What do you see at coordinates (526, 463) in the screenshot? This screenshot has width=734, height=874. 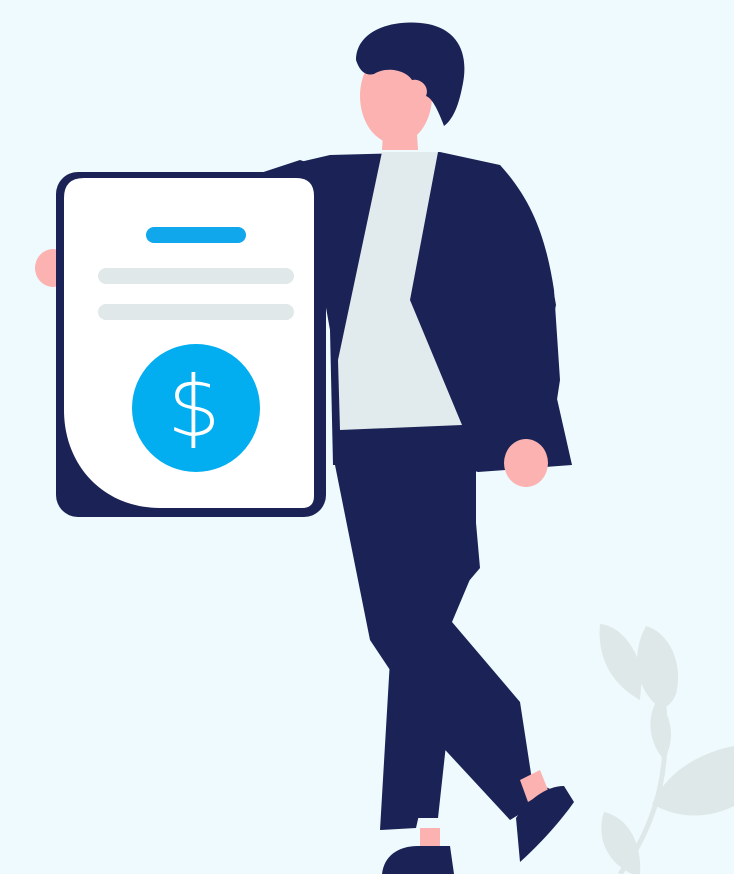 I see `person-right-hand` at bounding box center [526, 463].